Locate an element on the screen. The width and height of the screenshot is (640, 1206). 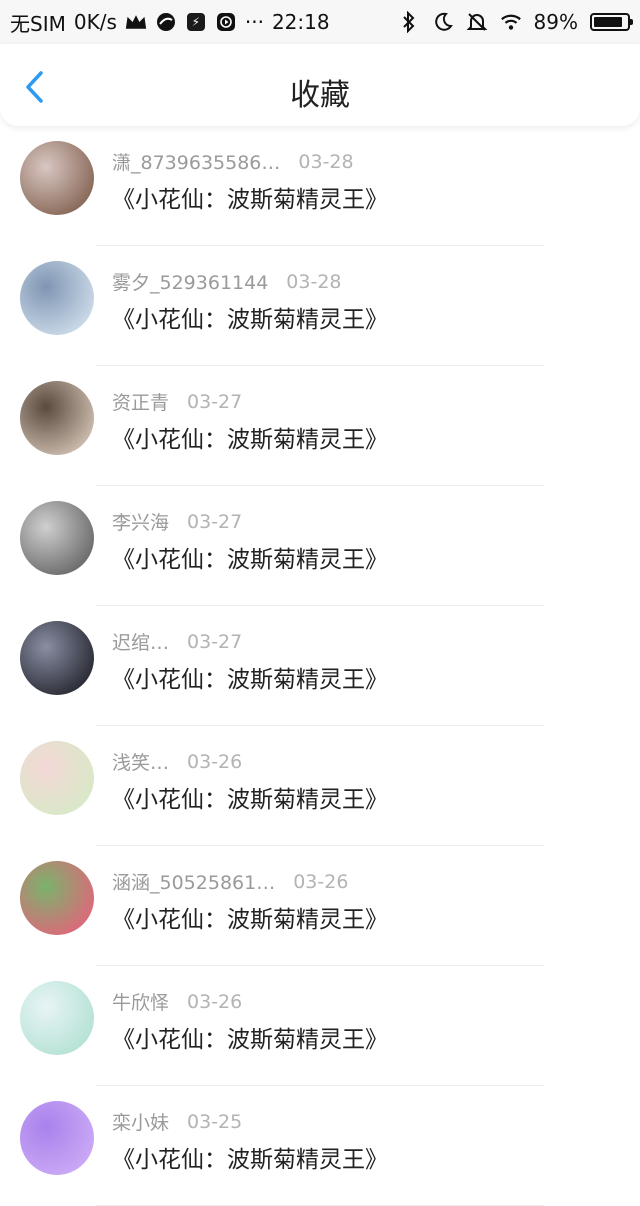
crown-icon is located at coordinates (136, 22).